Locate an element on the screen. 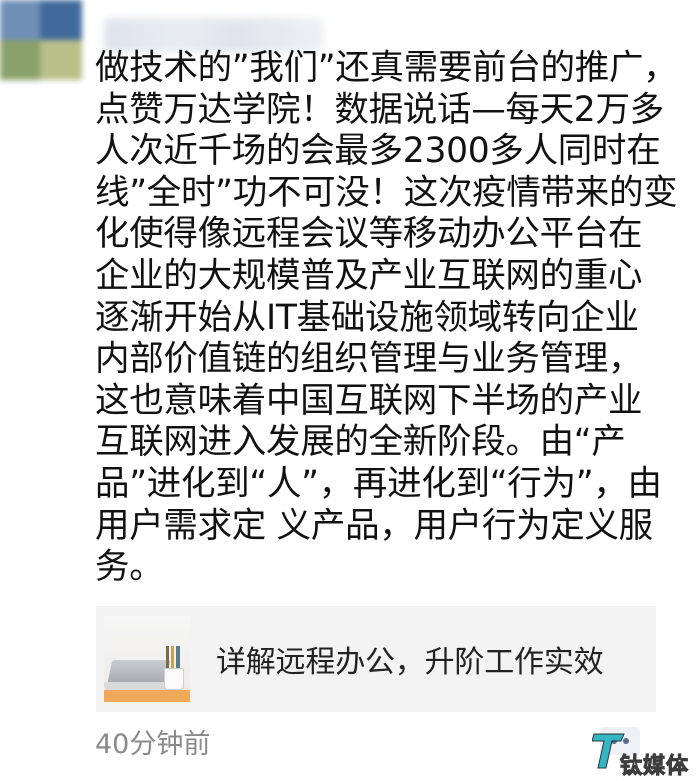 The width and height of the screenshot is (700, 781). desk-shape is located at coordinates (147, 696).